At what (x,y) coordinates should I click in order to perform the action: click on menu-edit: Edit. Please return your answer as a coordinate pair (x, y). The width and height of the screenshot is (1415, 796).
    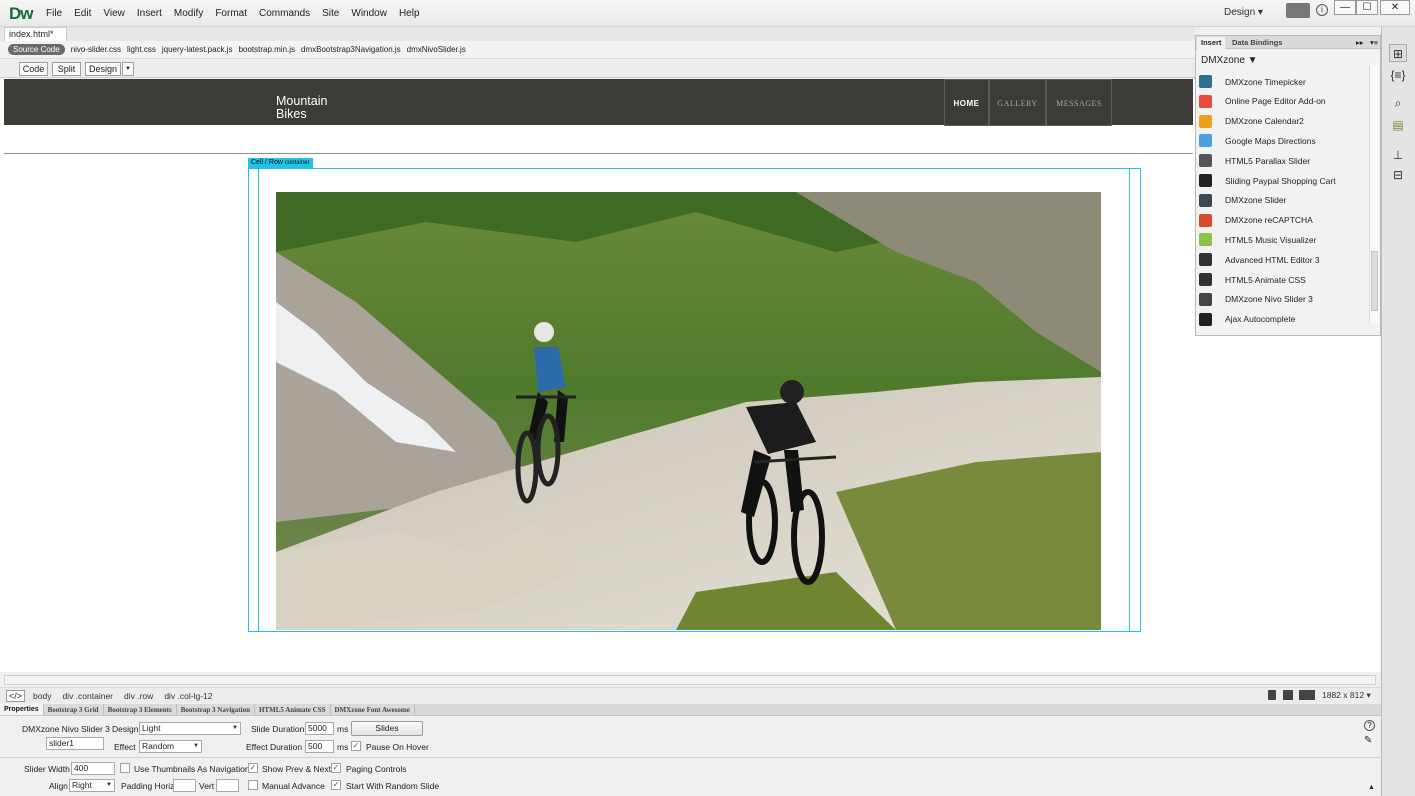
    Looking at the image, I should click on (82, 13).